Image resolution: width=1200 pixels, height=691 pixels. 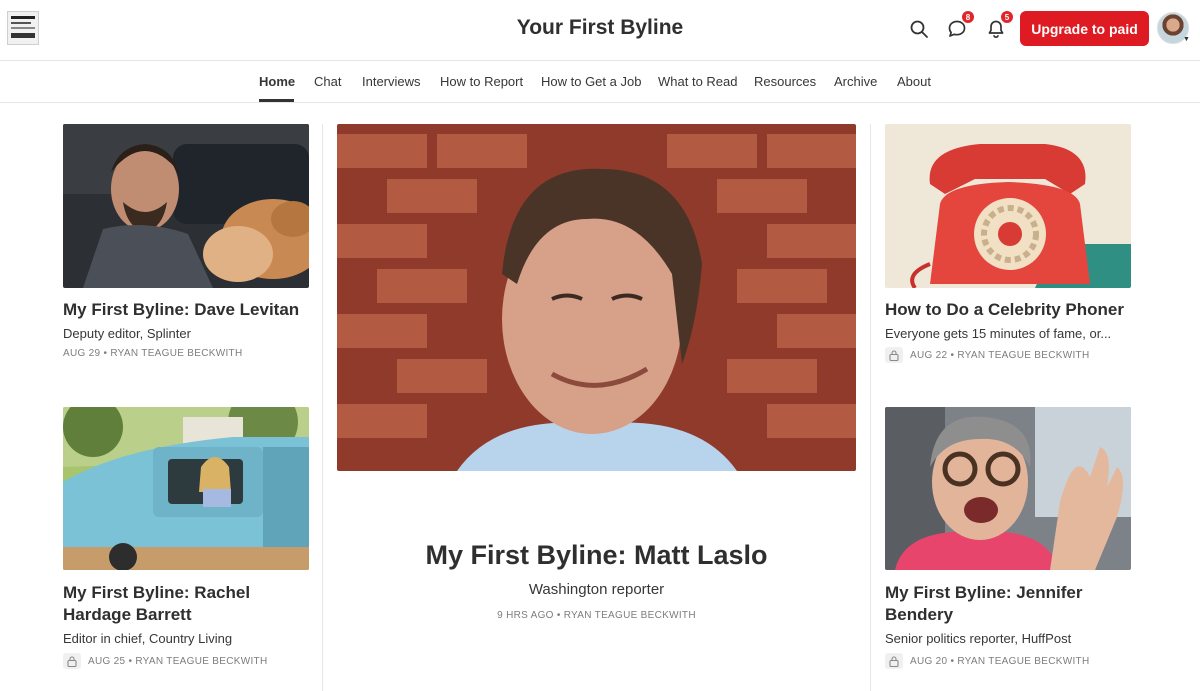 I want to click on bell-icon: 5, so click(x=999, y=25).